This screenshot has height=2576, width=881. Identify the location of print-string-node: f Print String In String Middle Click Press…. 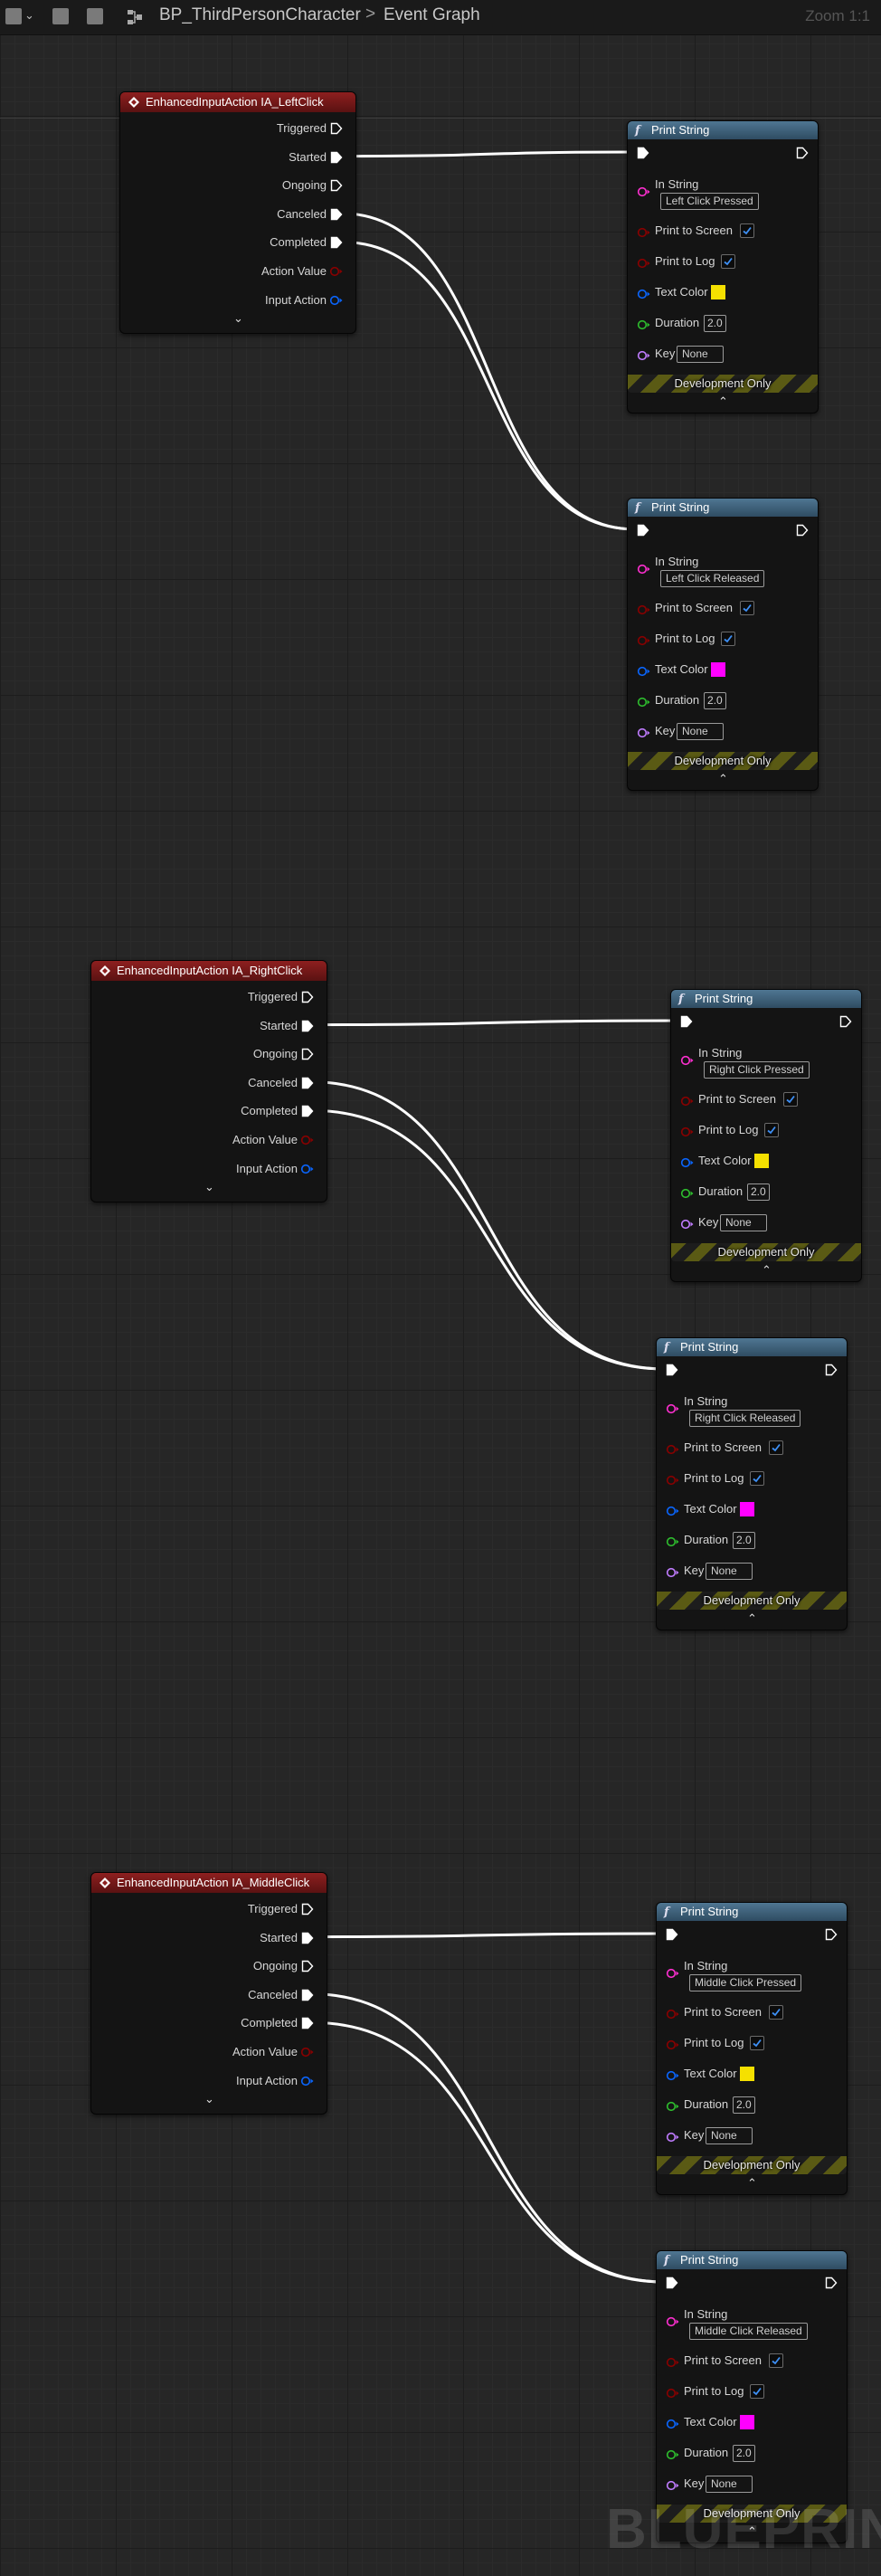
(752, 2048).